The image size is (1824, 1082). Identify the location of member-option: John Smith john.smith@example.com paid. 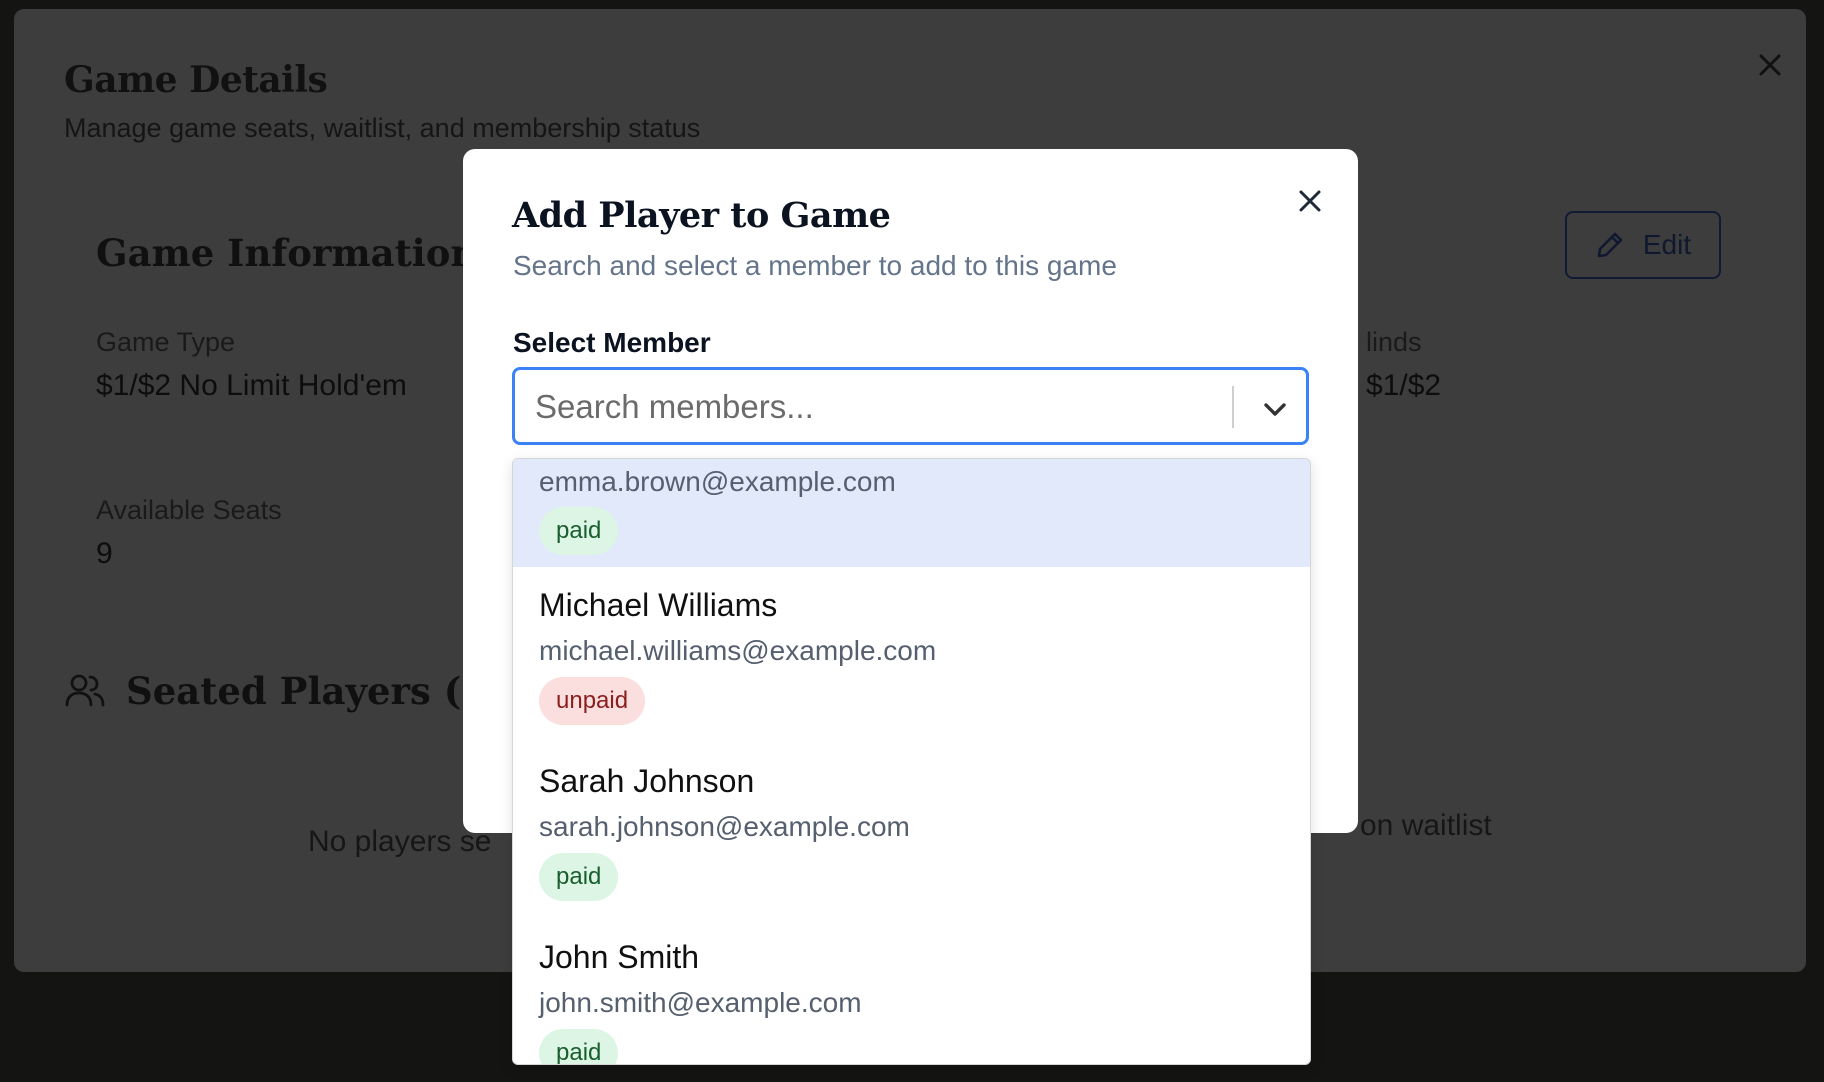
(911, 991).